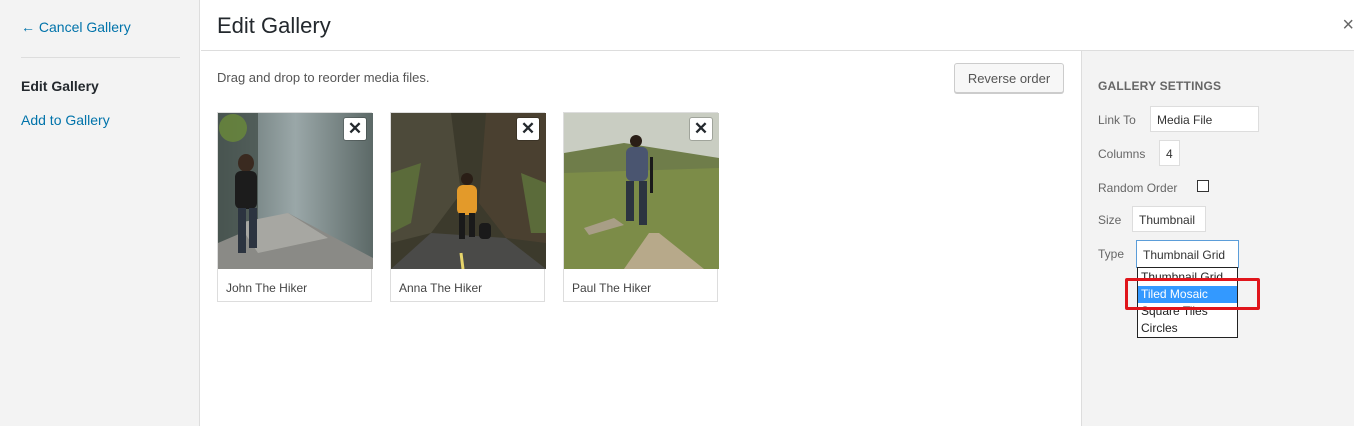 The width and height of the screenshot is (1354, 426). What do you see at coordinates (1203, 186) in the screenshot?
I see `random-order-checkbox` at bounding box center [1203, 186].